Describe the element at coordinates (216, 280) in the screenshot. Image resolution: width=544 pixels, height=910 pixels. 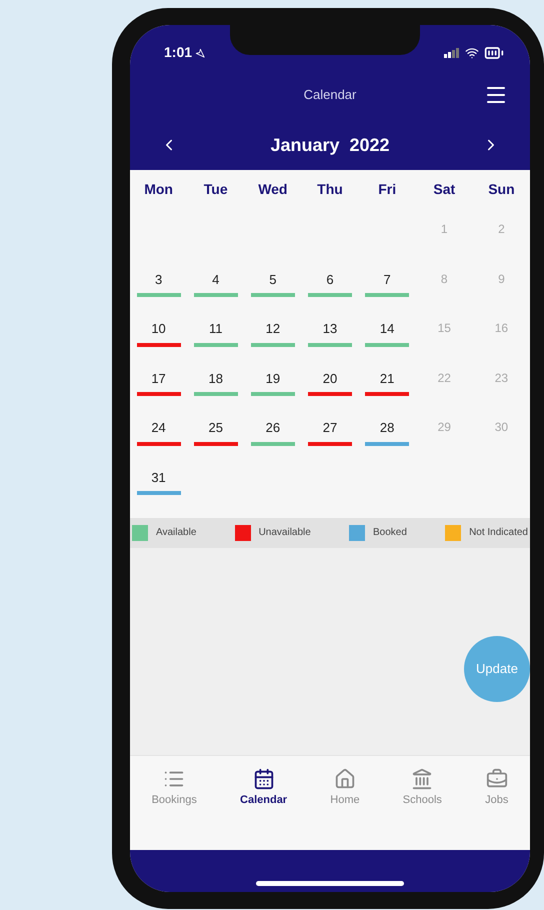
I see `day-number: 4` at that location.